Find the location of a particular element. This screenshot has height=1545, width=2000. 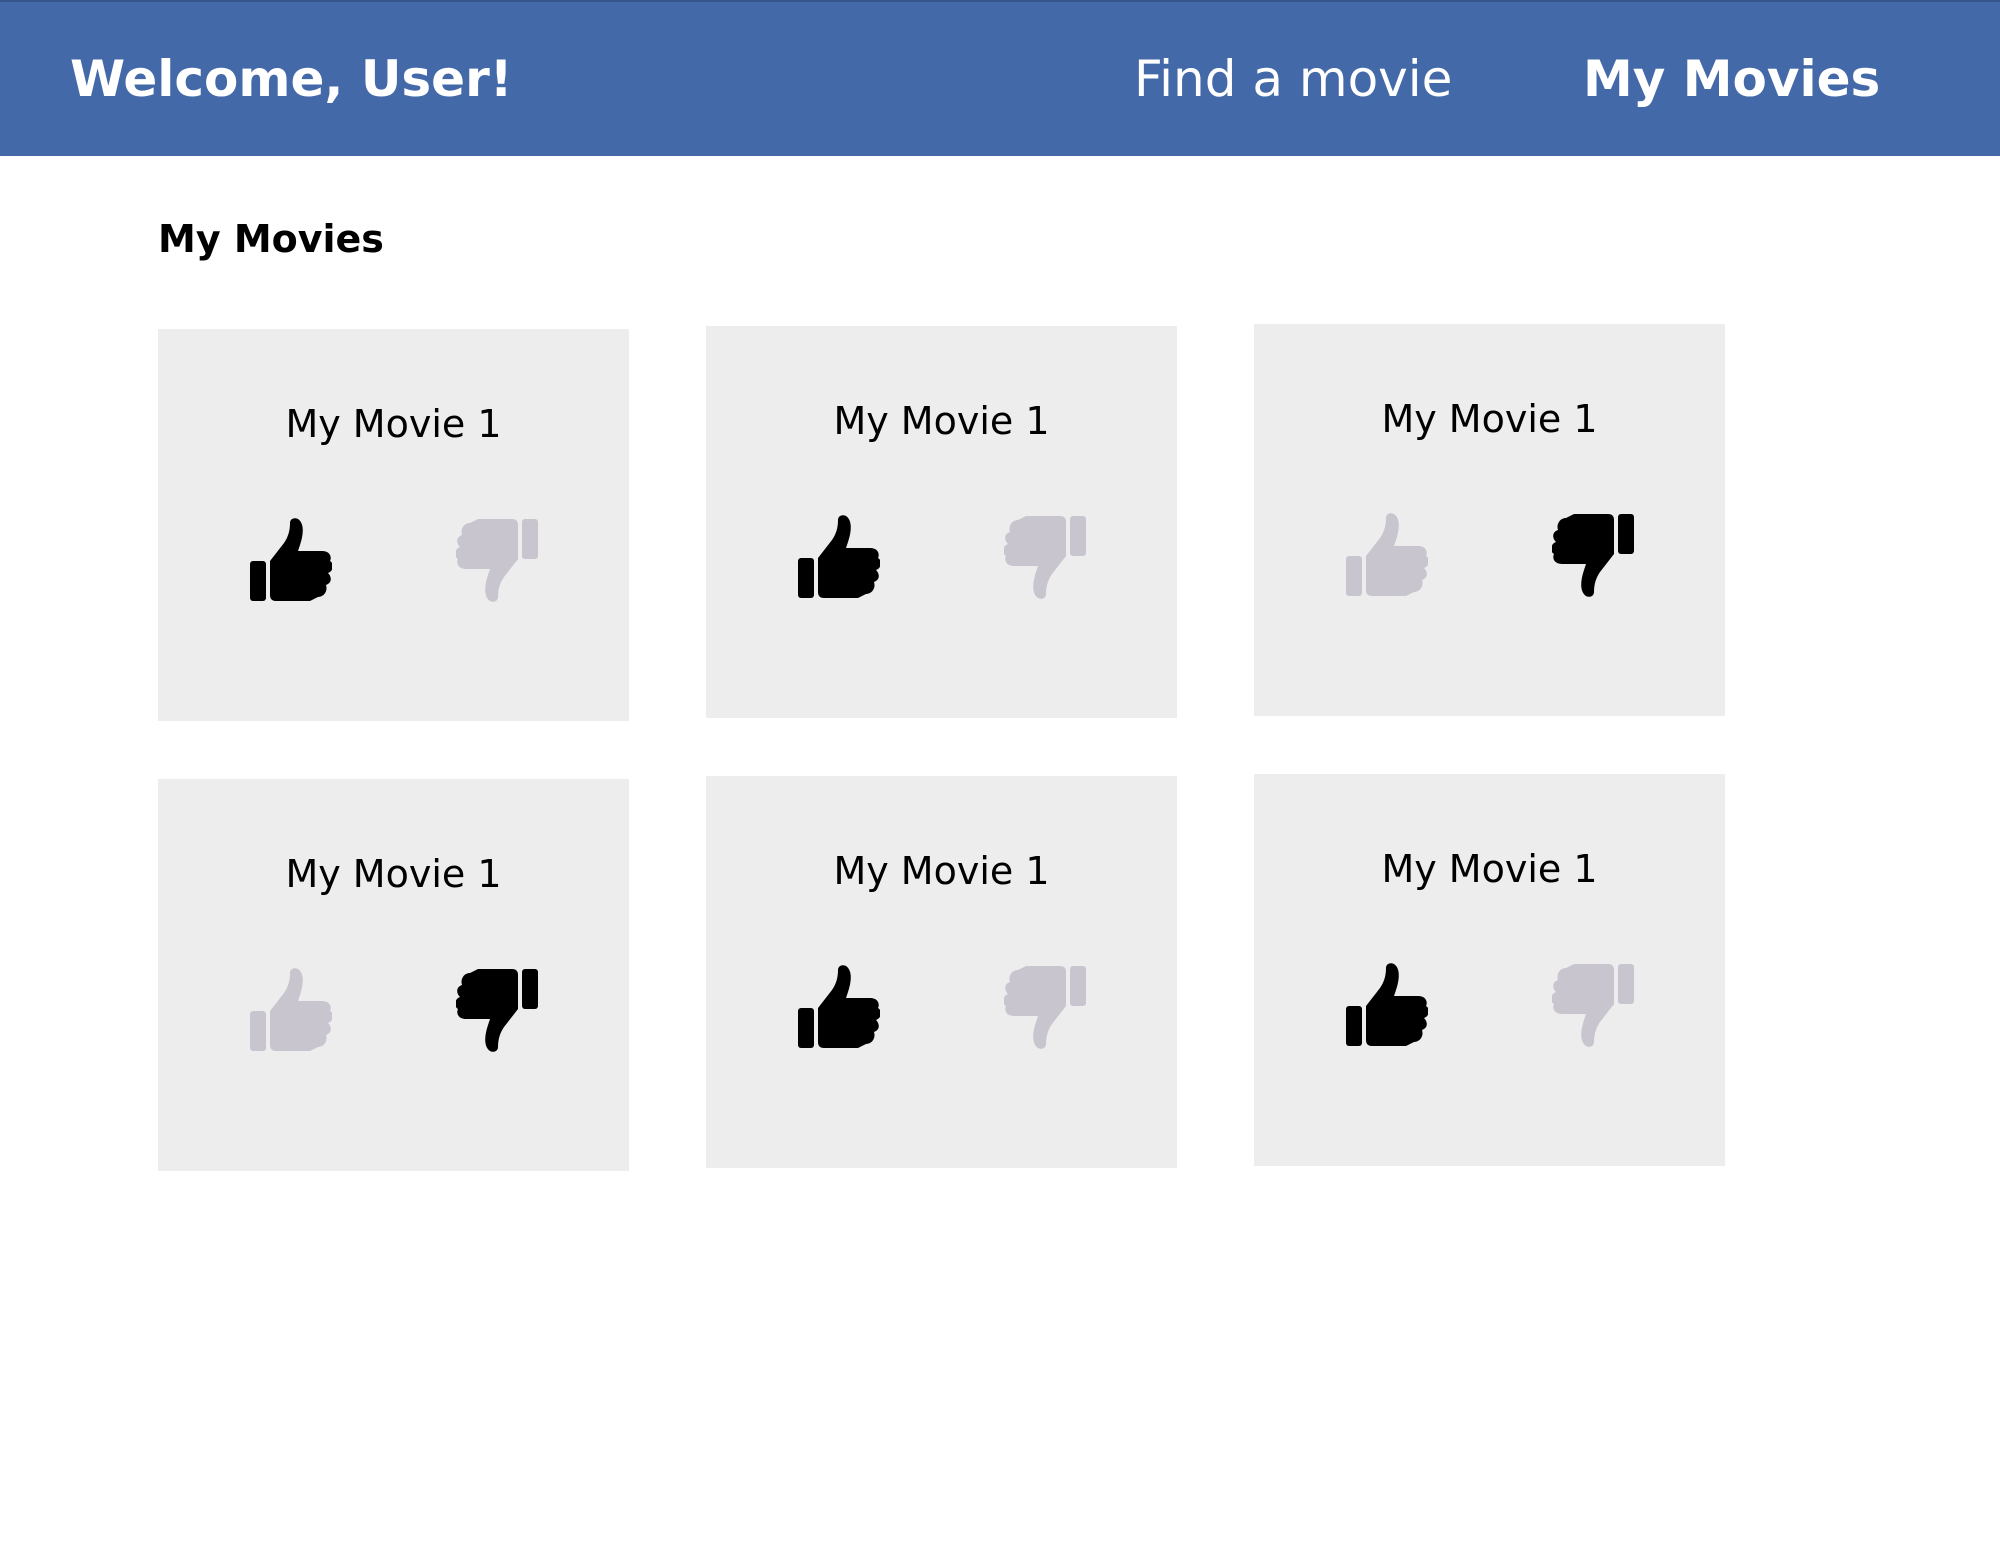

nav-my-movies-link: My Movies is located at coordinates (1731, 79).